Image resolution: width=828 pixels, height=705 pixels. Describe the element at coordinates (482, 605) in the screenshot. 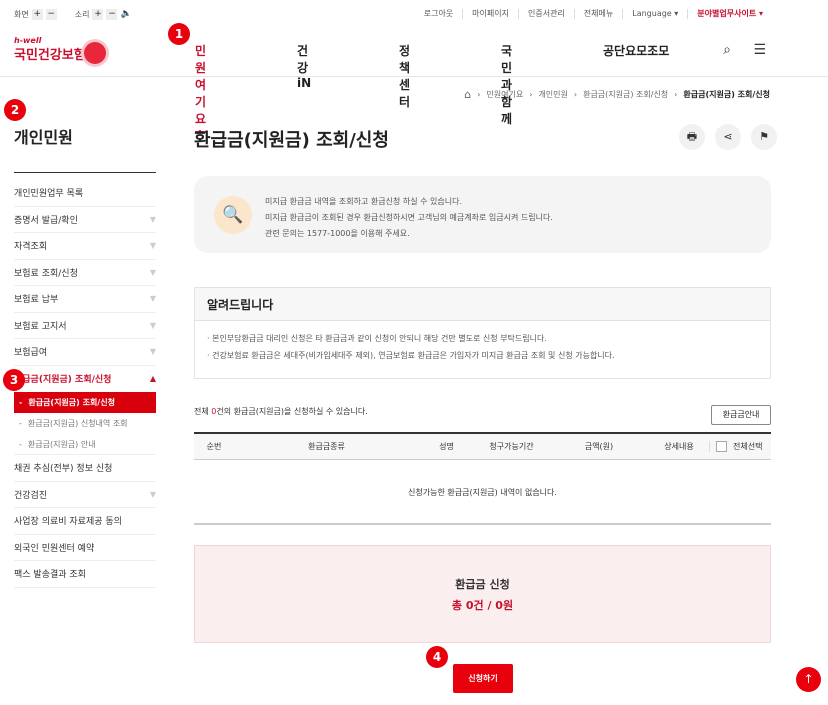

I see `summary-value: 총 0건 / 0원` at that location.